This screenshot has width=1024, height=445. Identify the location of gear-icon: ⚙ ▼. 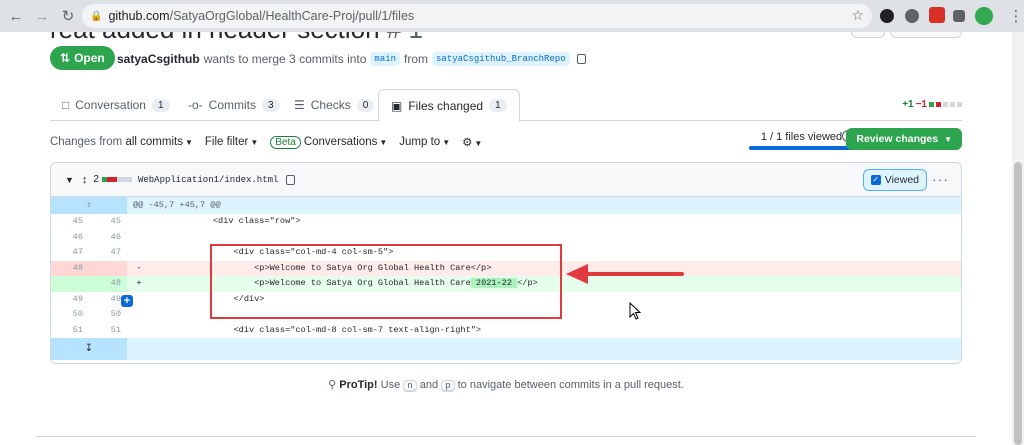
(472, 142).